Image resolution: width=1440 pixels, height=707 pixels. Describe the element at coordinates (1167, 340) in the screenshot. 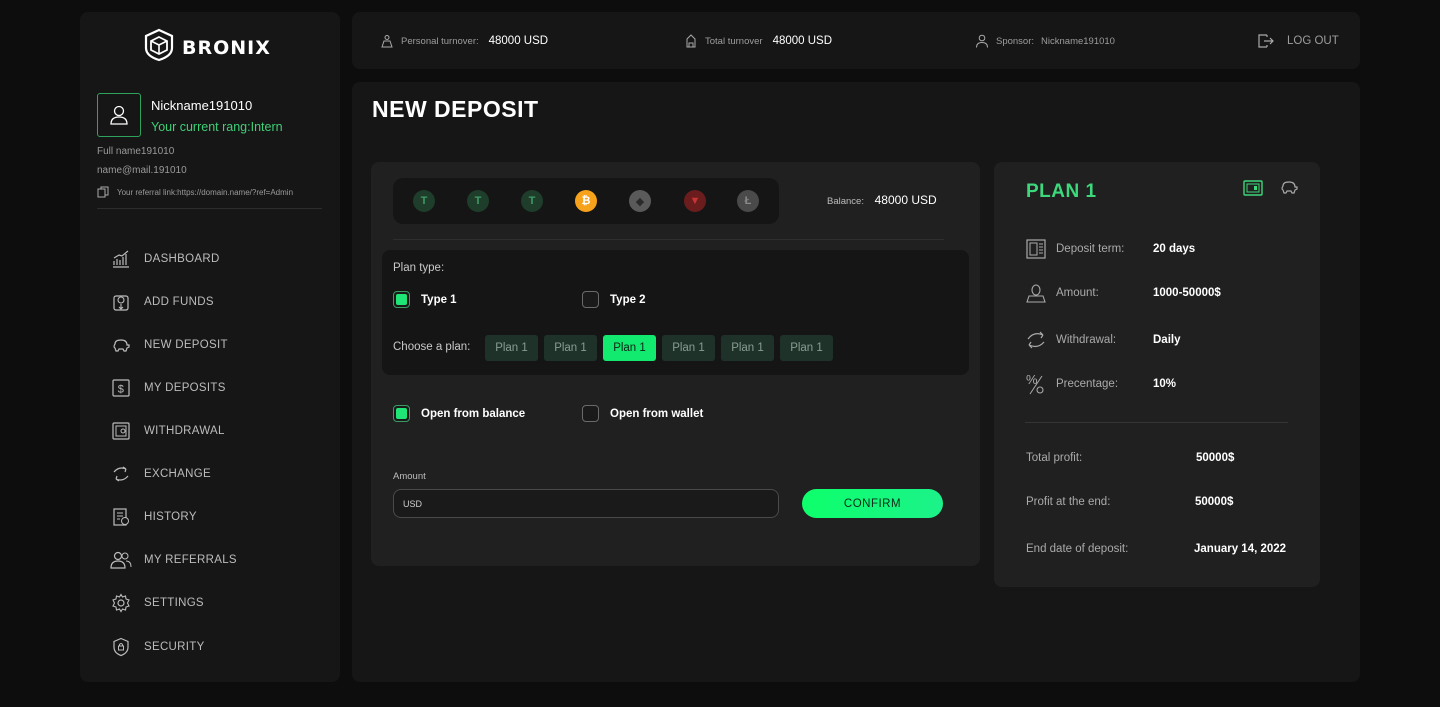

I see `withdrawal-value: Daily` at that location.